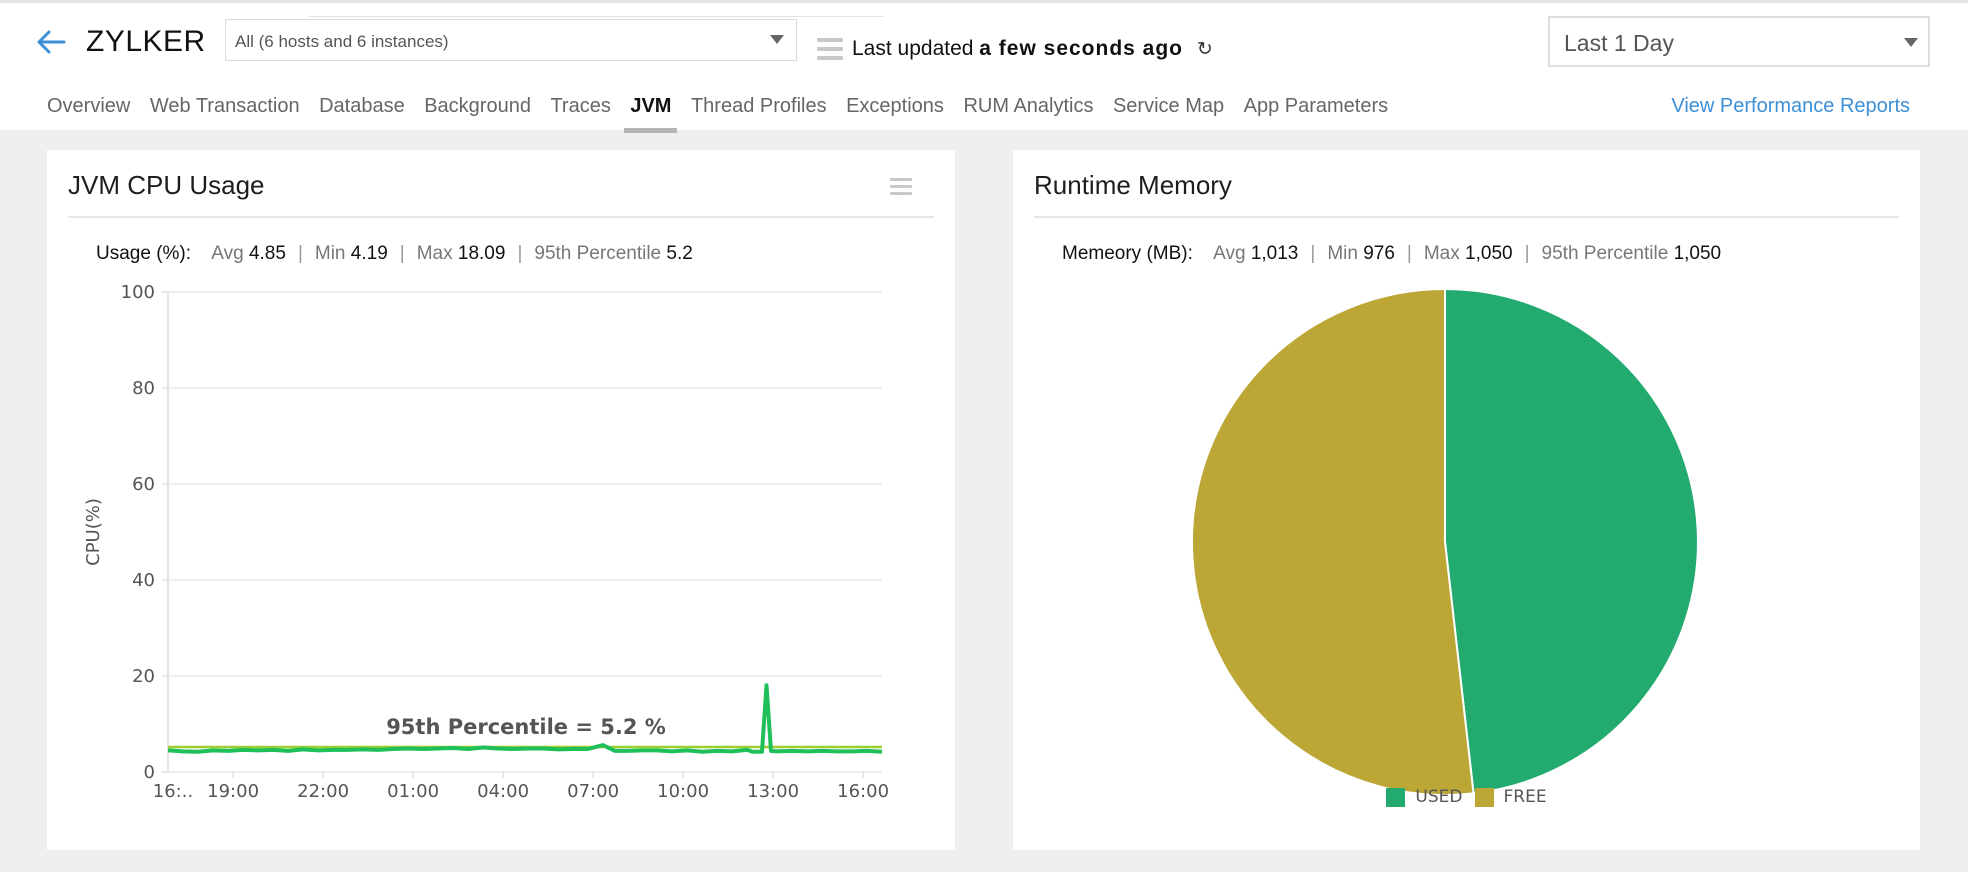 Image resolution: width=1968 pixels, height=872 pixels. I want to click on tab-rum-analytics: RUM Analytics, so click(1028, 114).